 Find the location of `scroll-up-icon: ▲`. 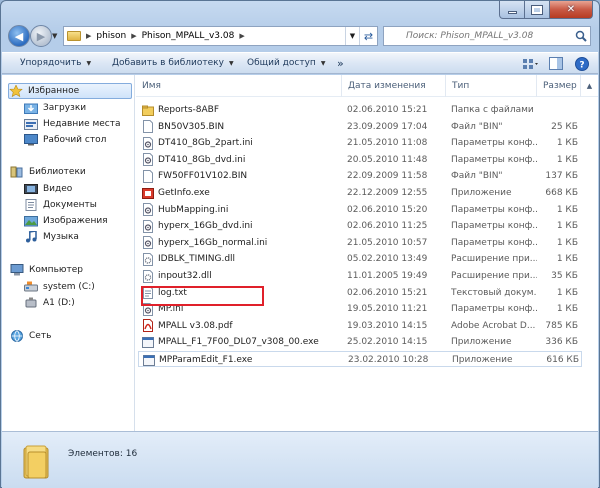

scroll-up-icon: ▲ is located at coordinates (589, 86).